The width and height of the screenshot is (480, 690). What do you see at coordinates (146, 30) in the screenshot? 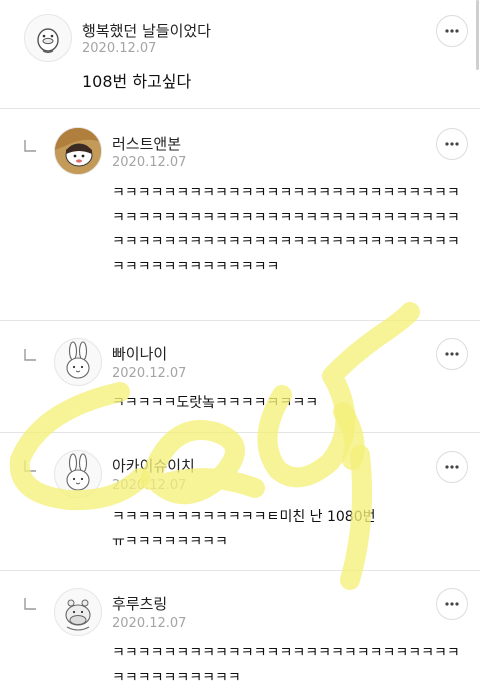
I see `comment-author: 행복했던 날들이었다` at bounding box center [146, 30].